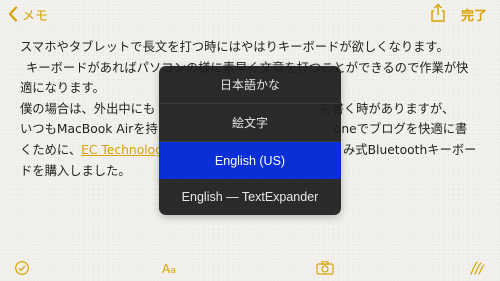 This screenshot has height=281, width=500. What do you see at coordinates (174, 271) in the screenshot?
I see `svg-text: a` at bounding box center [174, 271].